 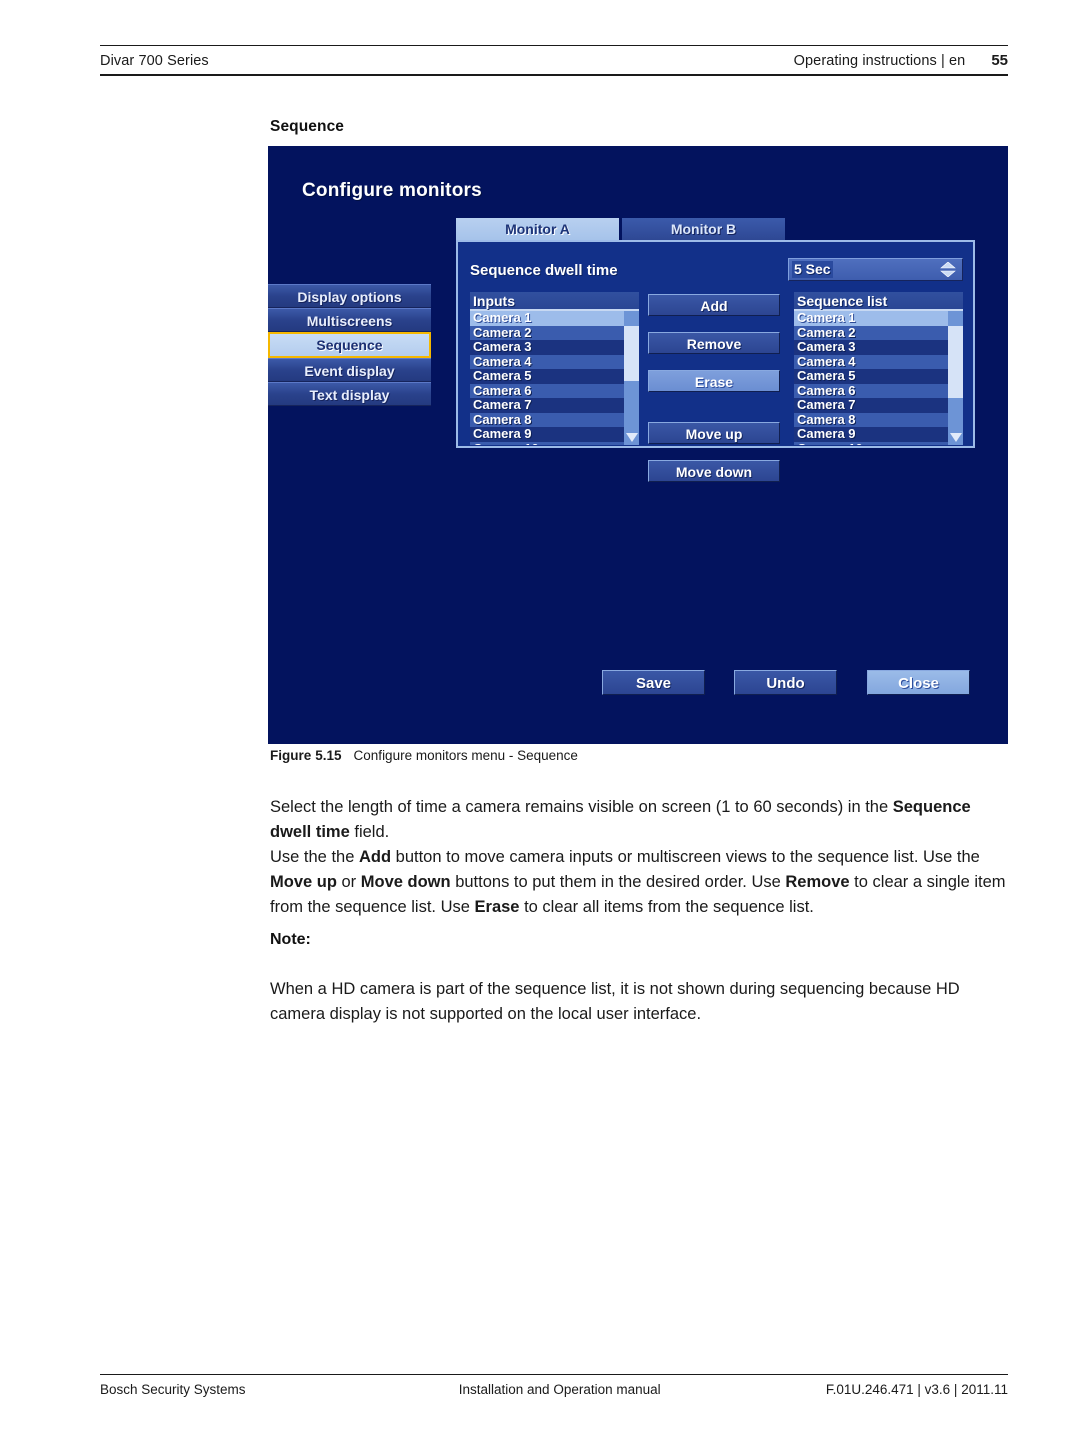 What do you see at coordinates (547, 443) in the screenshot?
I see `inputs-list-item: Camera 10` at bounding box center [547, 443].